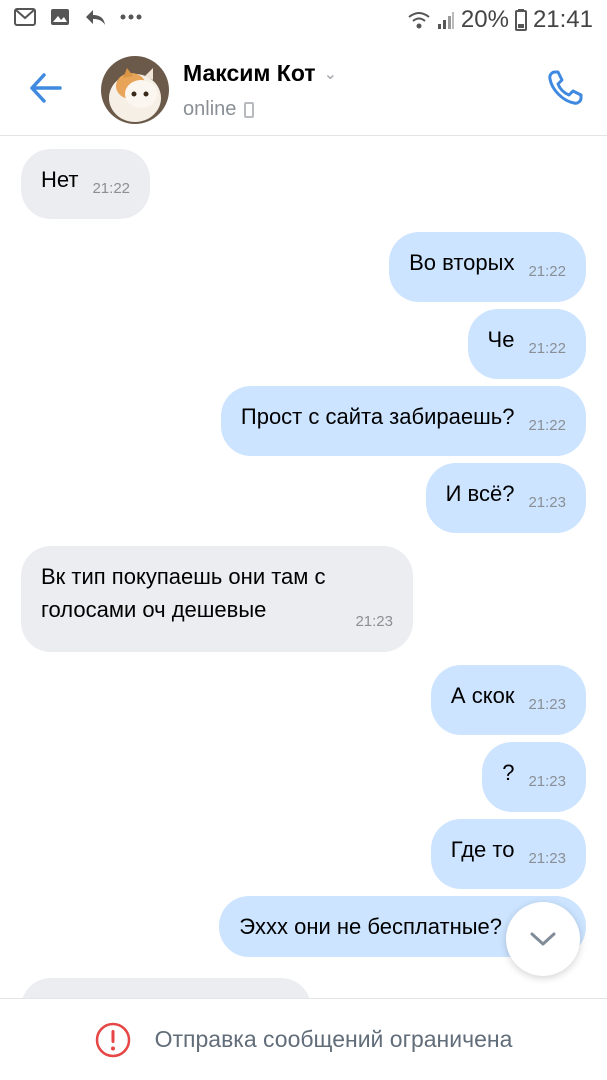 The width and height of the screenshot is (607, 1080). Describe the element at coordinates (501, 339) in the screenshot. I see `message-text: Че` at that location.